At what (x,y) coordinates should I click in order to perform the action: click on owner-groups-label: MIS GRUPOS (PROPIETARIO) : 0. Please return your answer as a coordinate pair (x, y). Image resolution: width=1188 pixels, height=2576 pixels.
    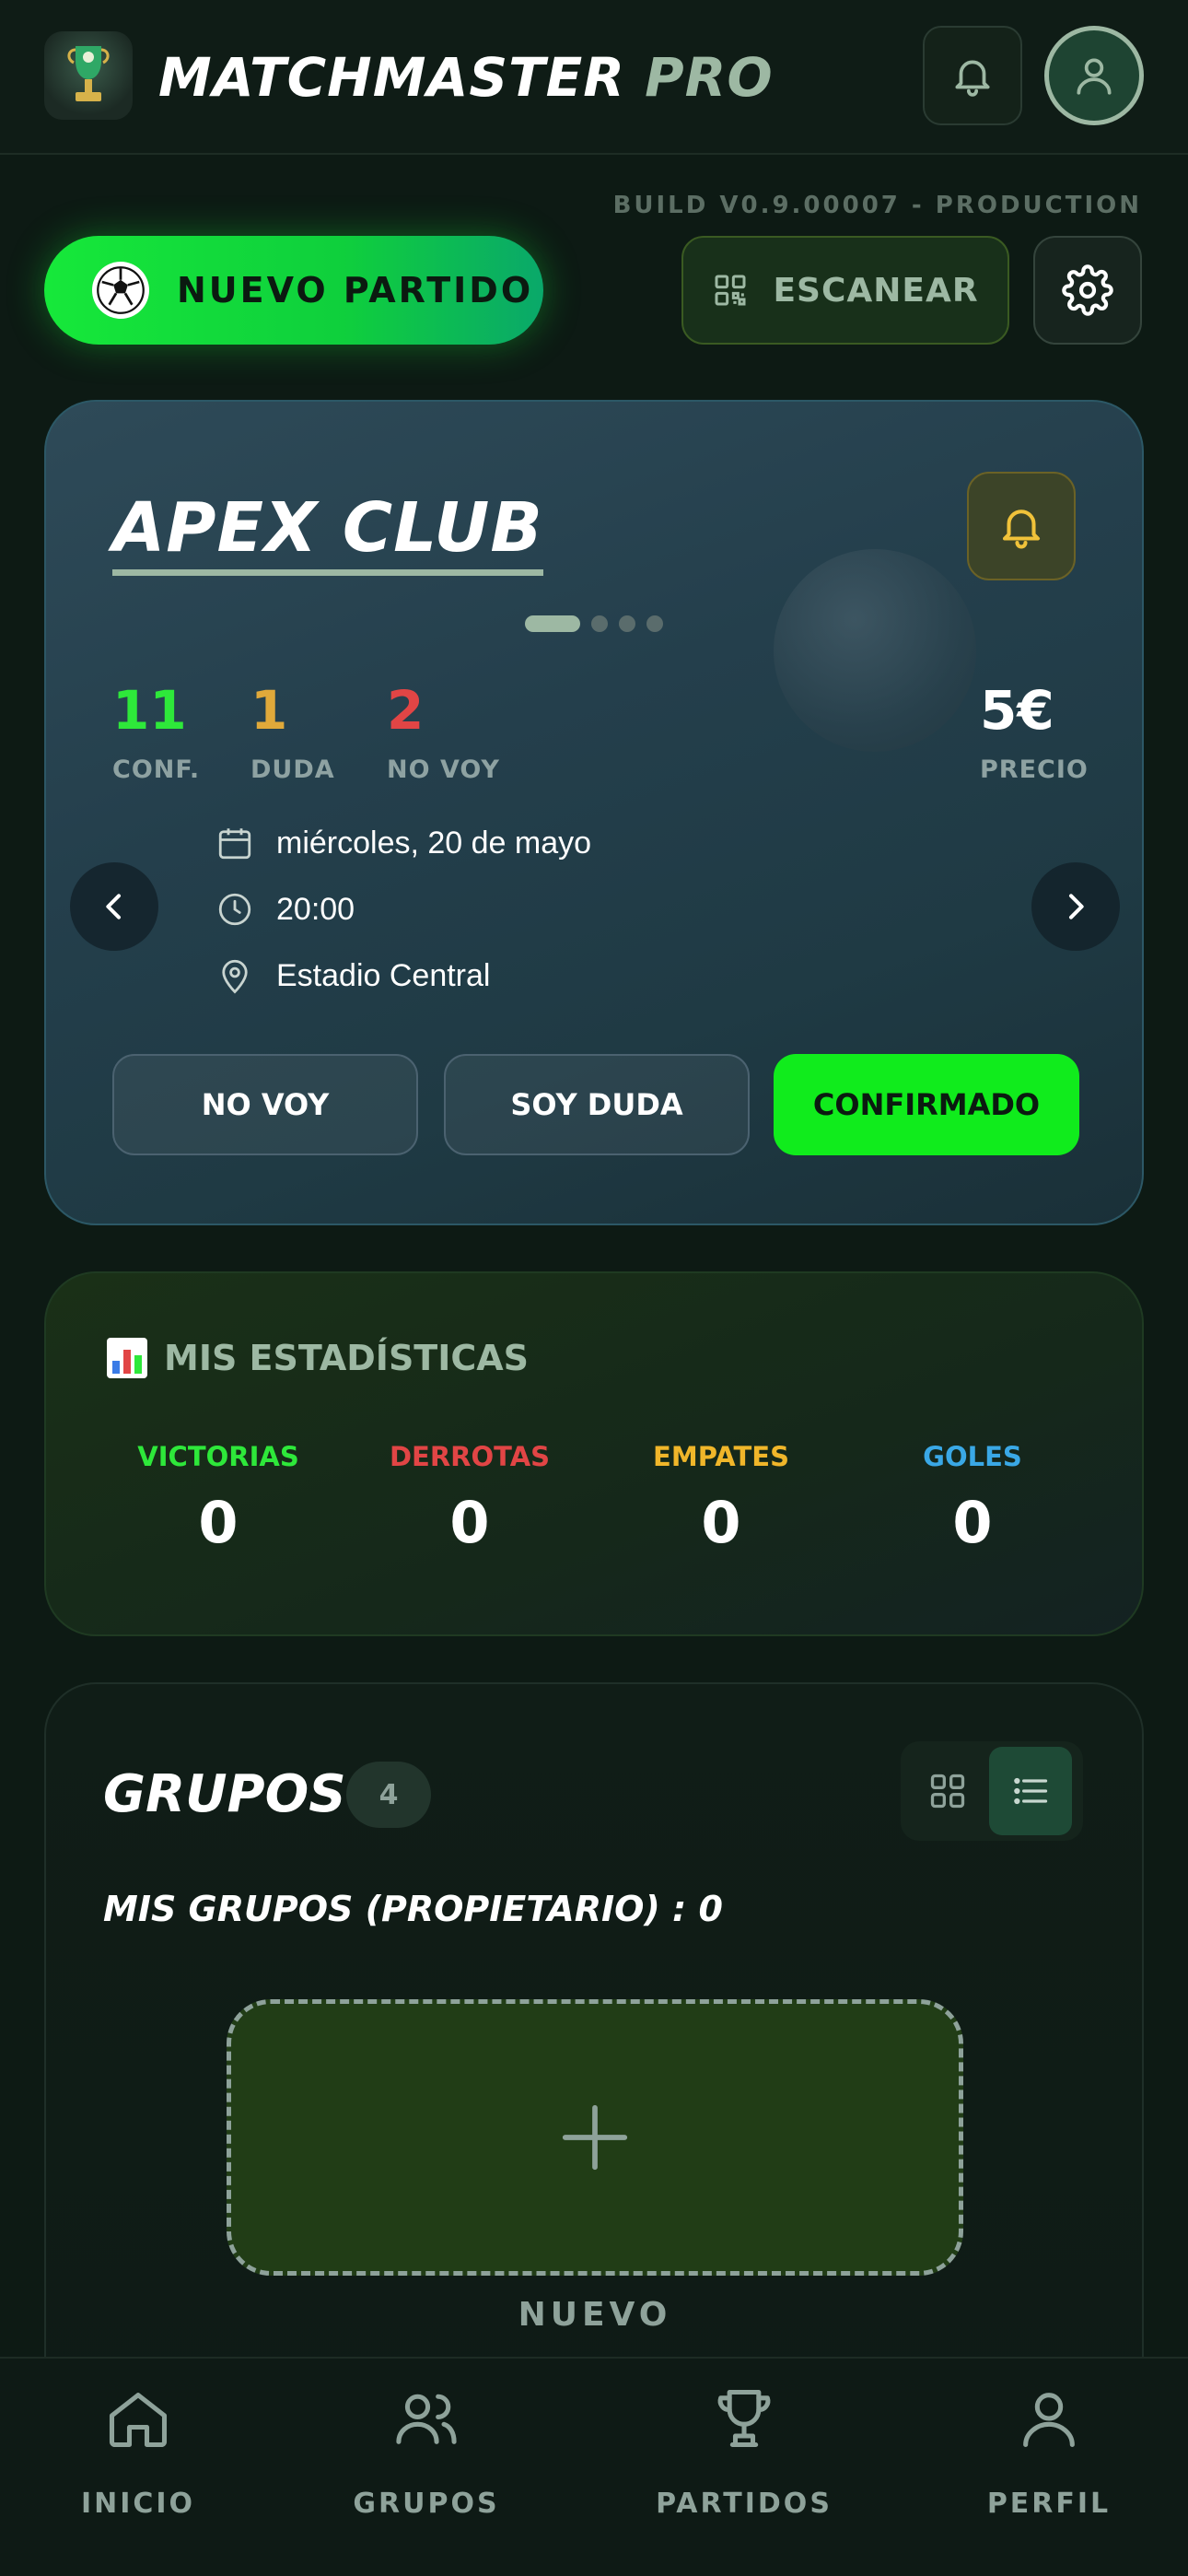
    Looking at the image, I should click on (413, 1909).